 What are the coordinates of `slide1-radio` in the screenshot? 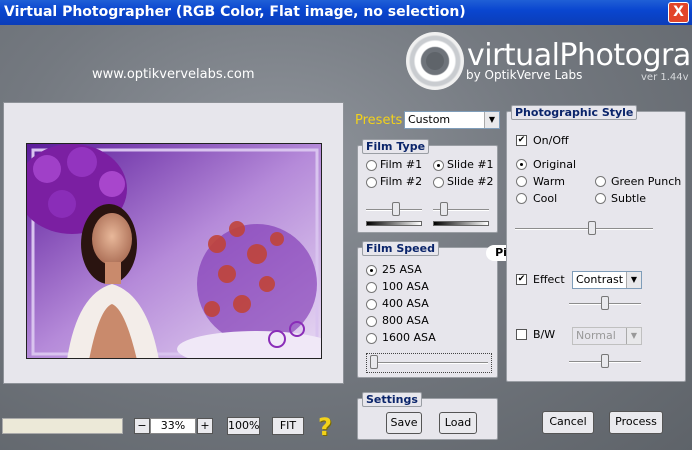 It's located at (438, 165).